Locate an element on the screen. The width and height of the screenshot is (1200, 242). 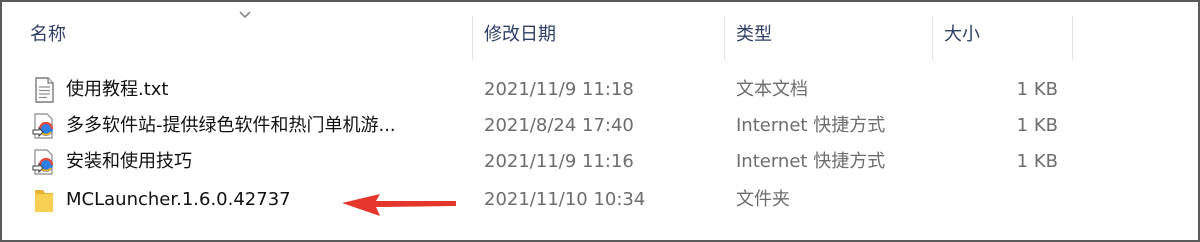
file-name: 安装和使用技巧 is located at coordinates (129, 161).